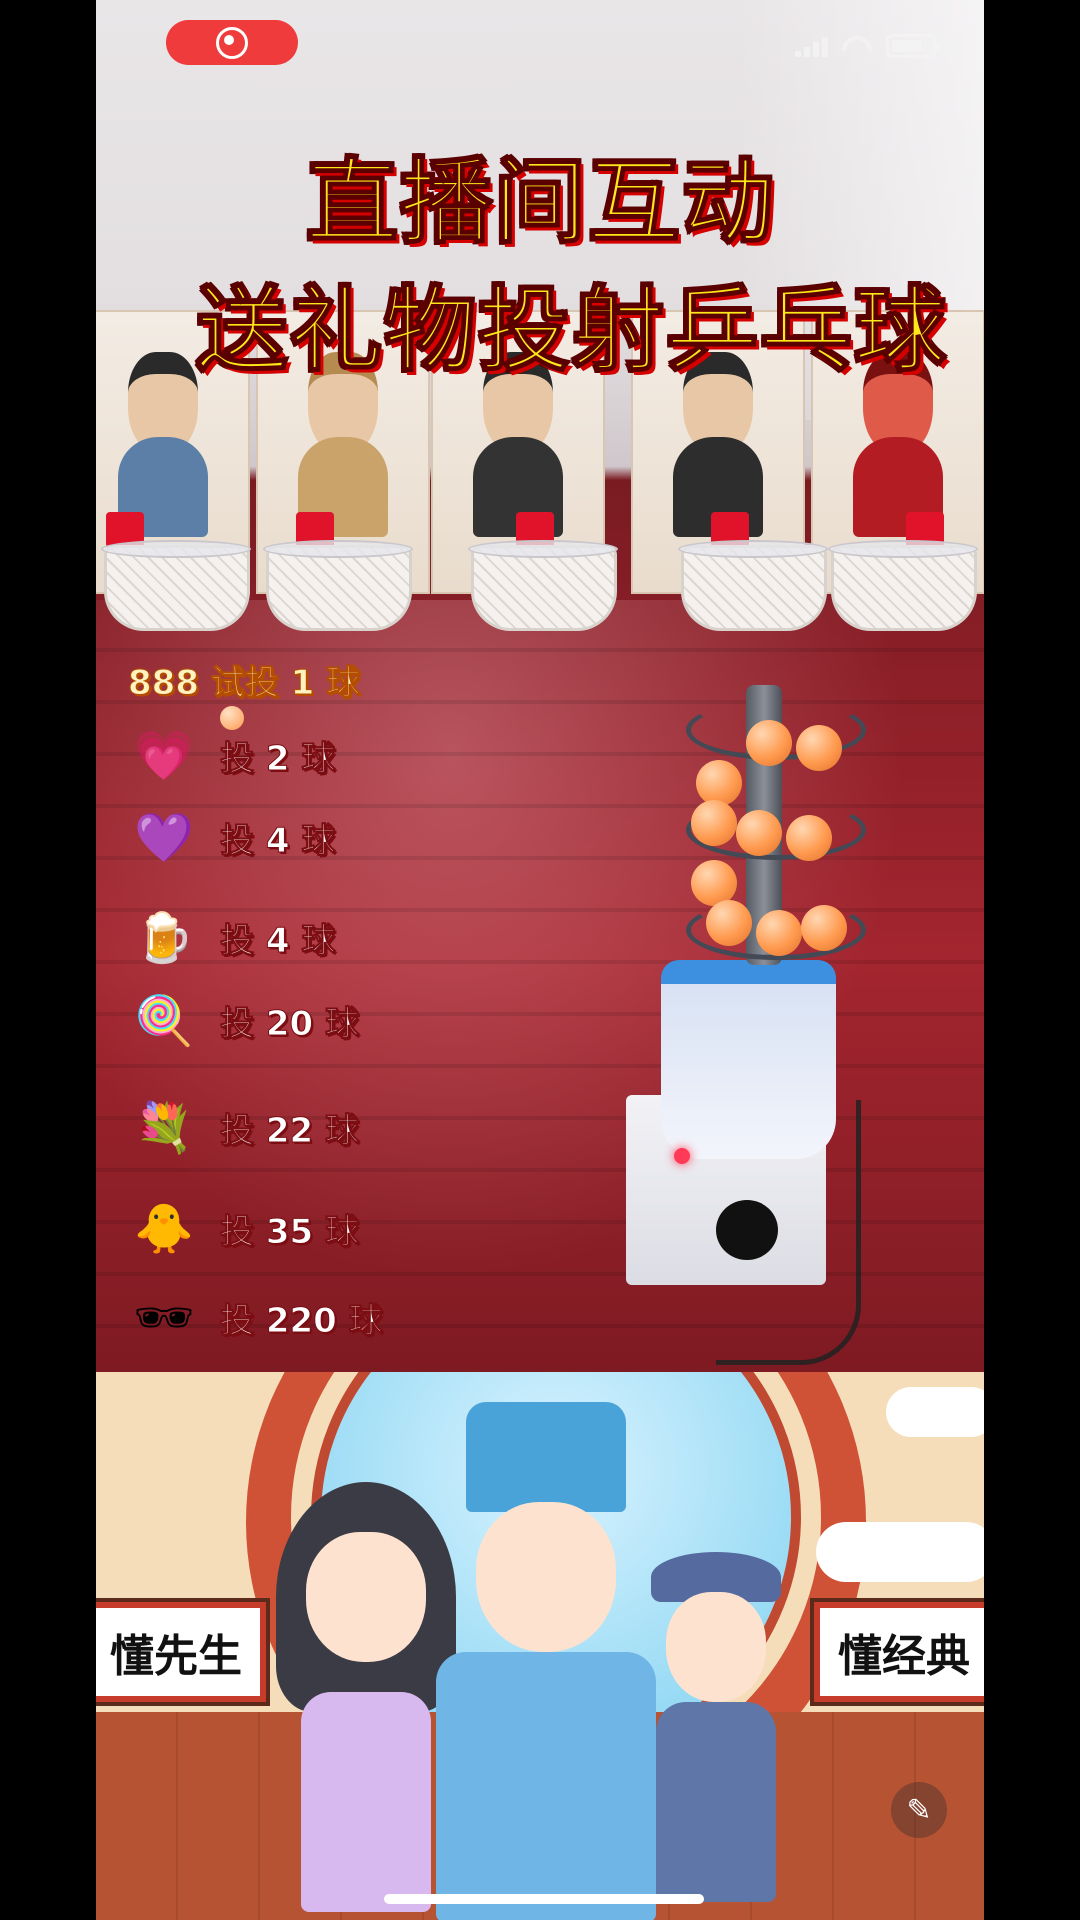  What do you see at coordinates (899, 1652) in the screenshot?
I see `sign-right: 懂经典` at bounding box center [899, 1652].